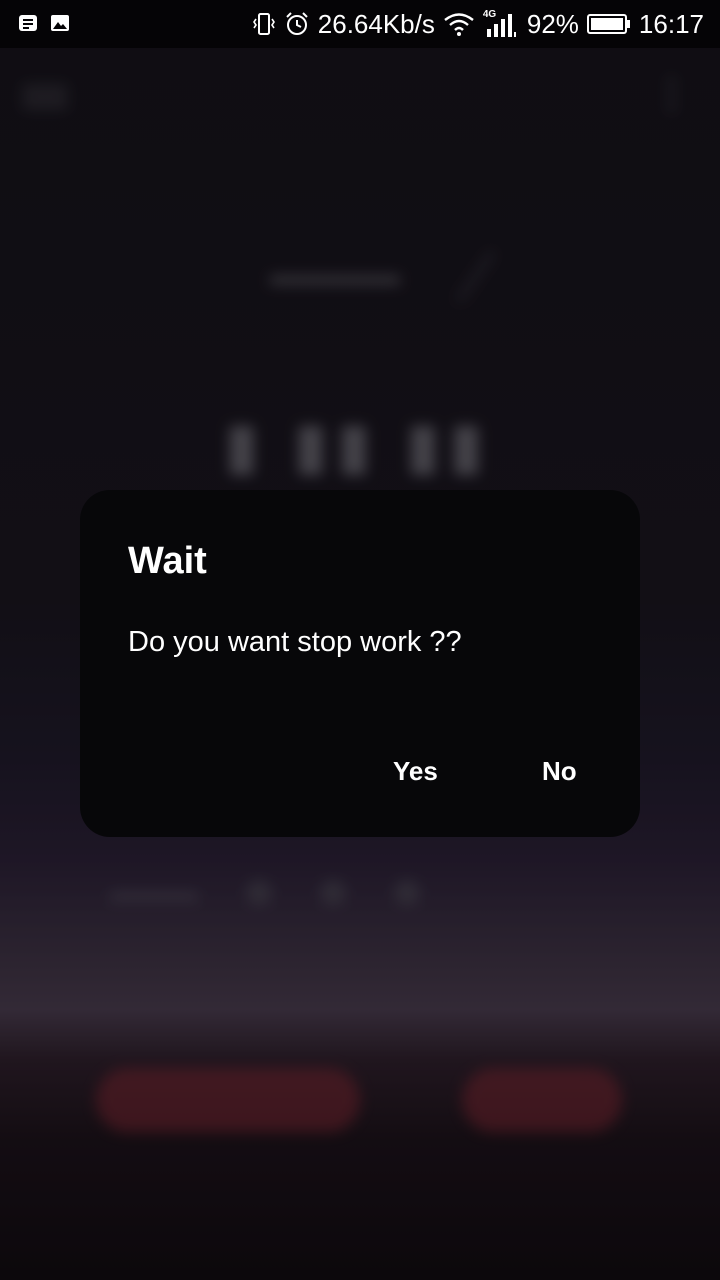 This screenshot has width=720, height=1280. I want to click on wifi-icon, so click(459, 24).